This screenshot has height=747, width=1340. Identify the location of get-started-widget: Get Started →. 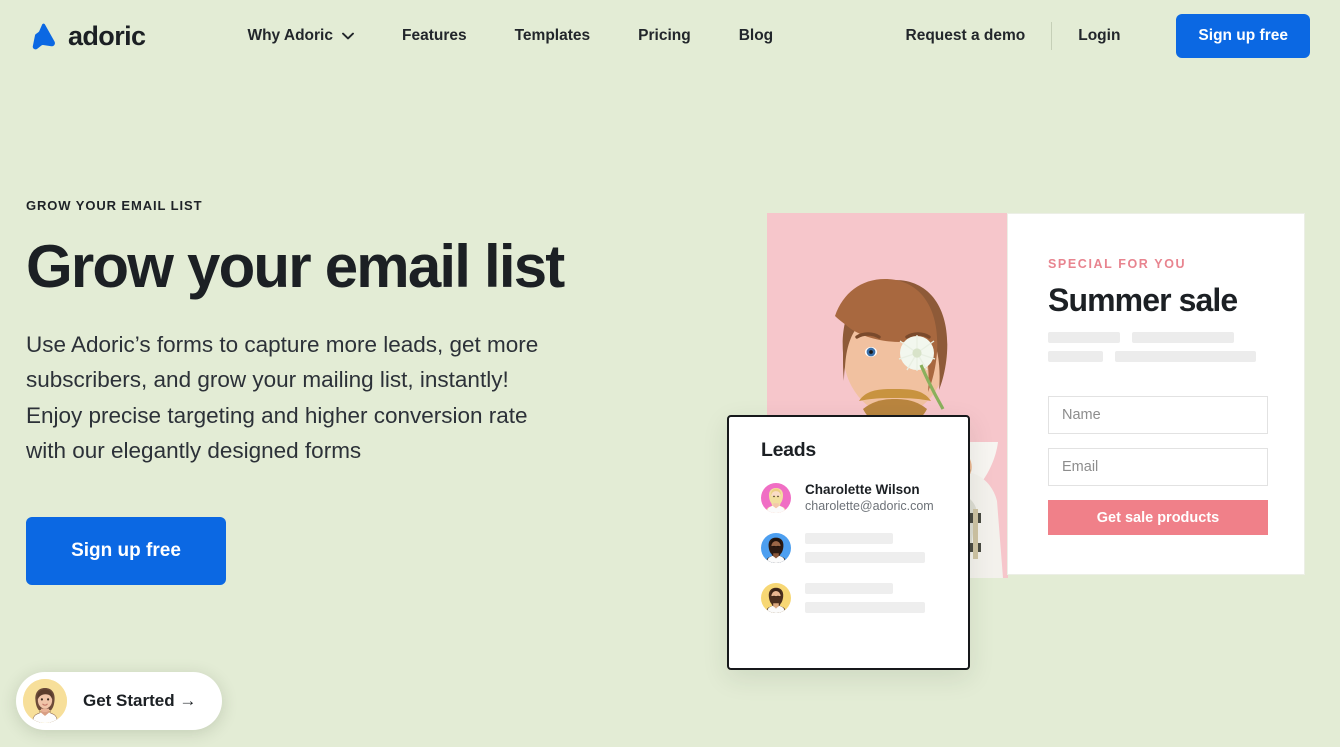
(119, 701).